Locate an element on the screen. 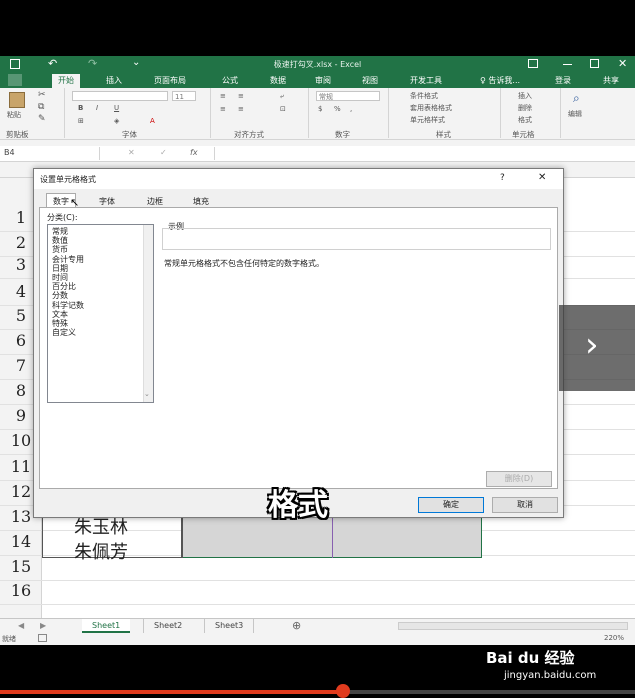 This screenshot has height=698, width=635. italic-icon: I is located at coordinates (97, 108).